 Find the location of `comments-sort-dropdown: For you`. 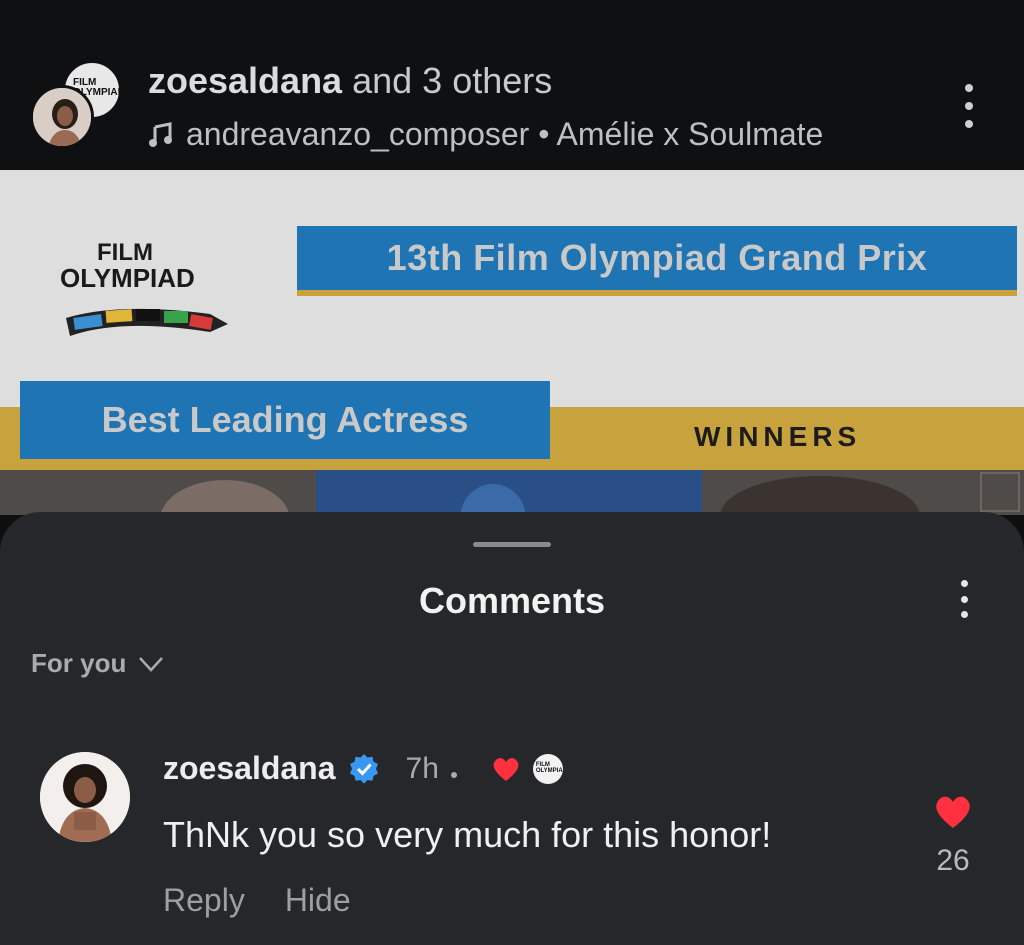

comments-sort-dropdown: For you is located at coordinates (97, 663).